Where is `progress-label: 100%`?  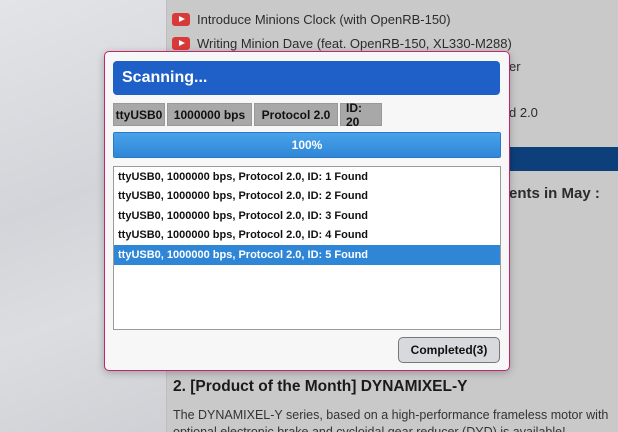
progress-label: 100% is located at coordinates (307, 145).